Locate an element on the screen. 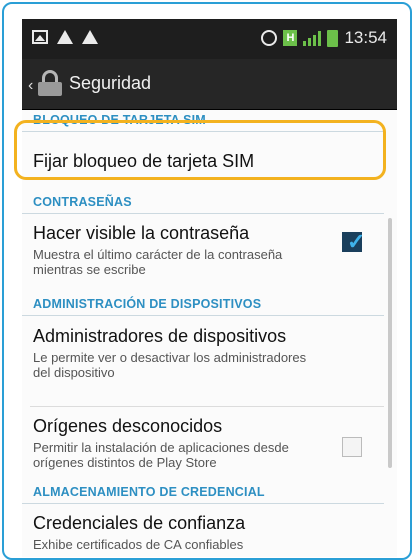 The height and width of the screenshot is (560, 415). trusted-credentials-title: Credenciales de confianza is located at coordinates (139, 523).